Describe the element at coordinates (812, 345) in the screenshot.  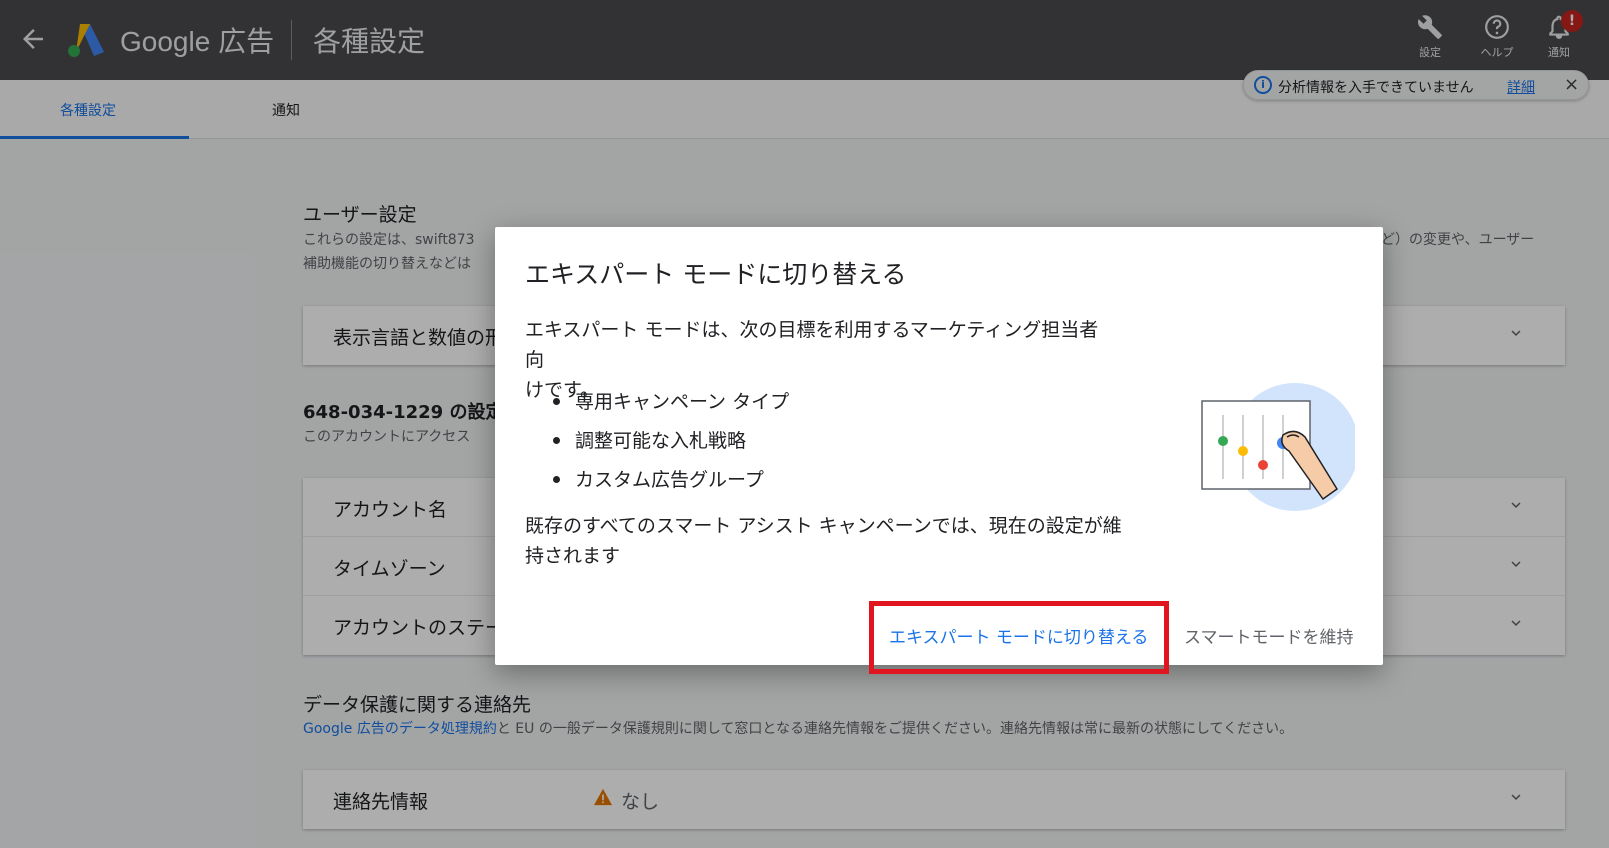
I see `dialog-body-line-1: エキスパート モードは、次の目標を利用するマーケティング担当者向` at that location.